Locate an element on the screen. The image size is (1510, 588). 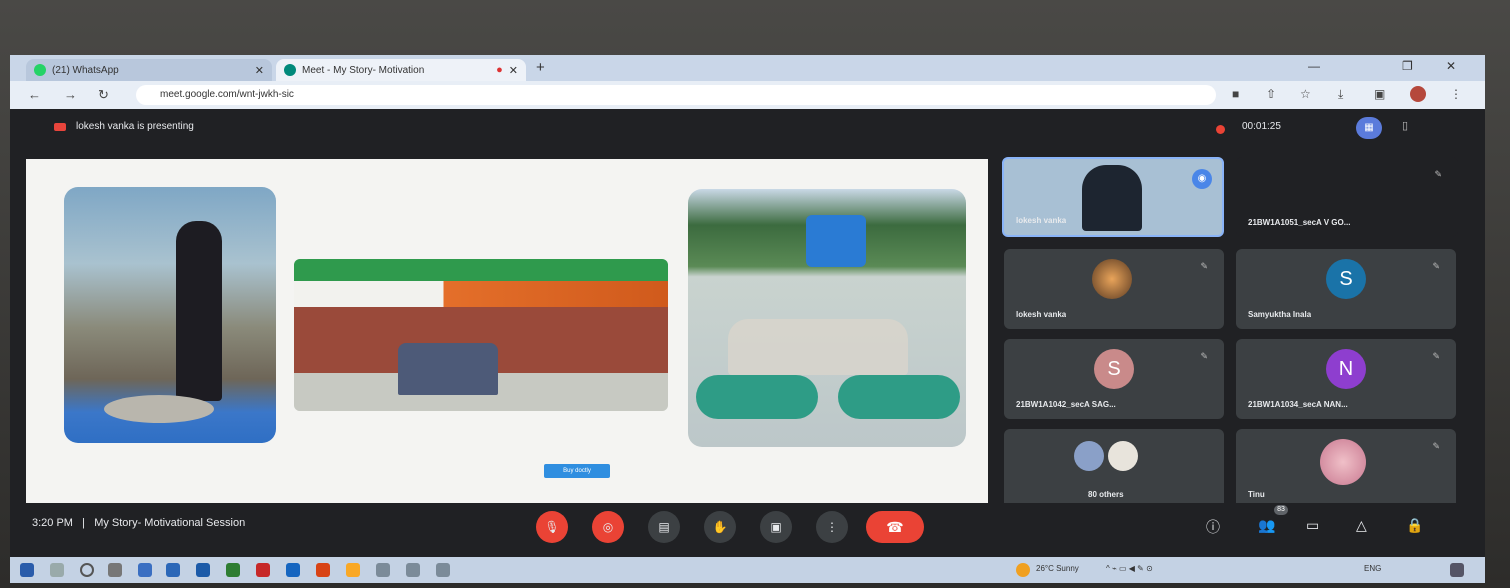
task-view-icon is located at coordinates (115, 570).